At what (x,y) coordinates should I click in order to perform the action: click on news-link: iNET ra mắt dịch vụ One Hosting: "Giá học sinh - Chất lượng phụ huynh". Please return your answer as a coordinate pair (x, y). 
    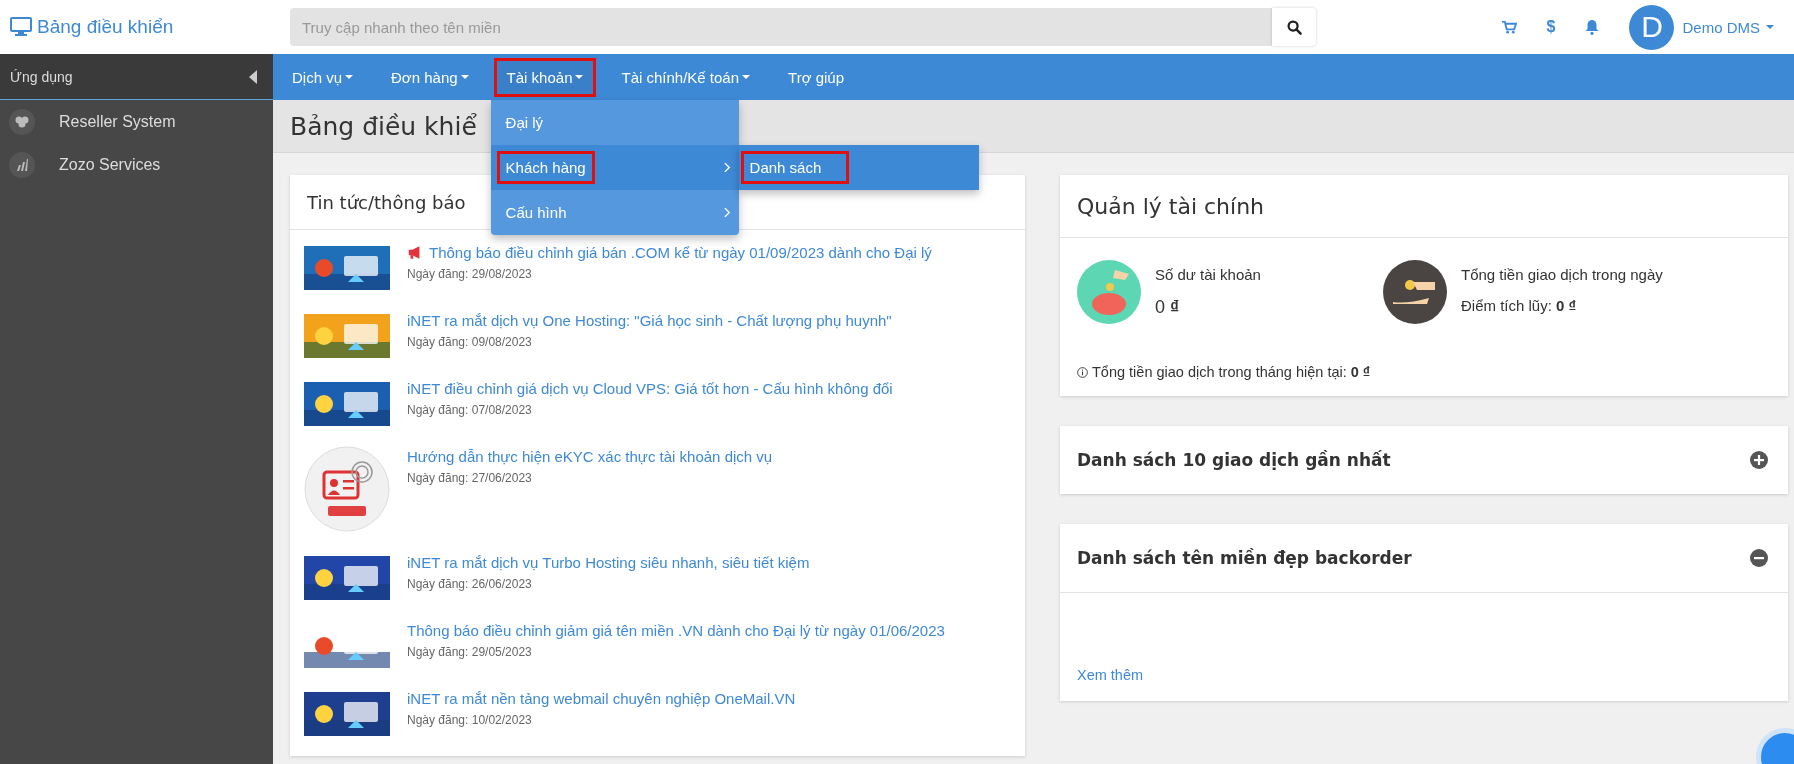
    Looking at the image, I should click on (702, 320).